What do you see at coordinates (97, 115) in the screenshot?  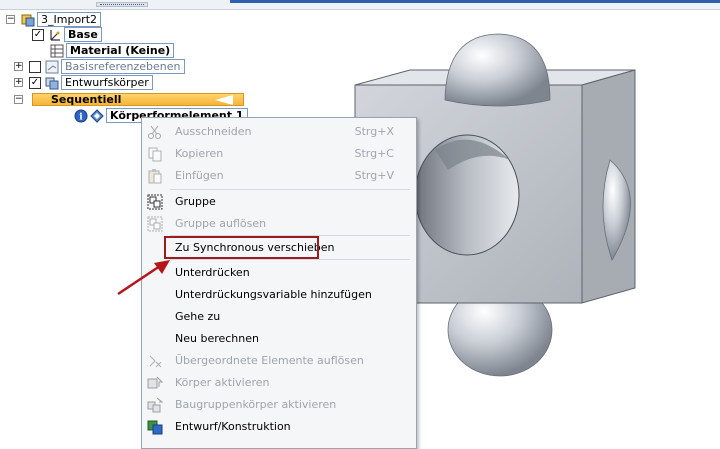 I see `body-feature-icon` at bounding box center [97, 115].